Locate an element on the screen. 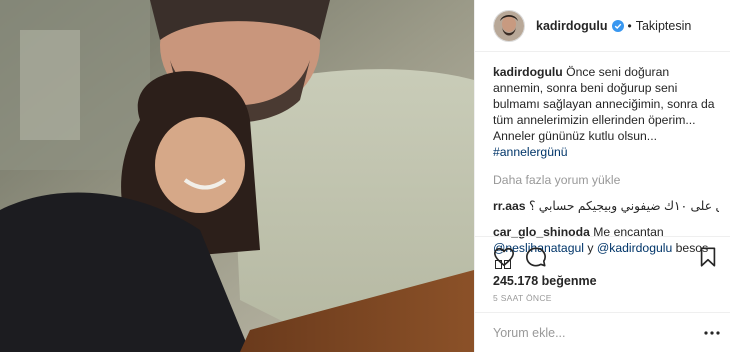 Image resolution: width=730 pixels, height=352 pixels. post-actions is located at coordinates (606, 258).